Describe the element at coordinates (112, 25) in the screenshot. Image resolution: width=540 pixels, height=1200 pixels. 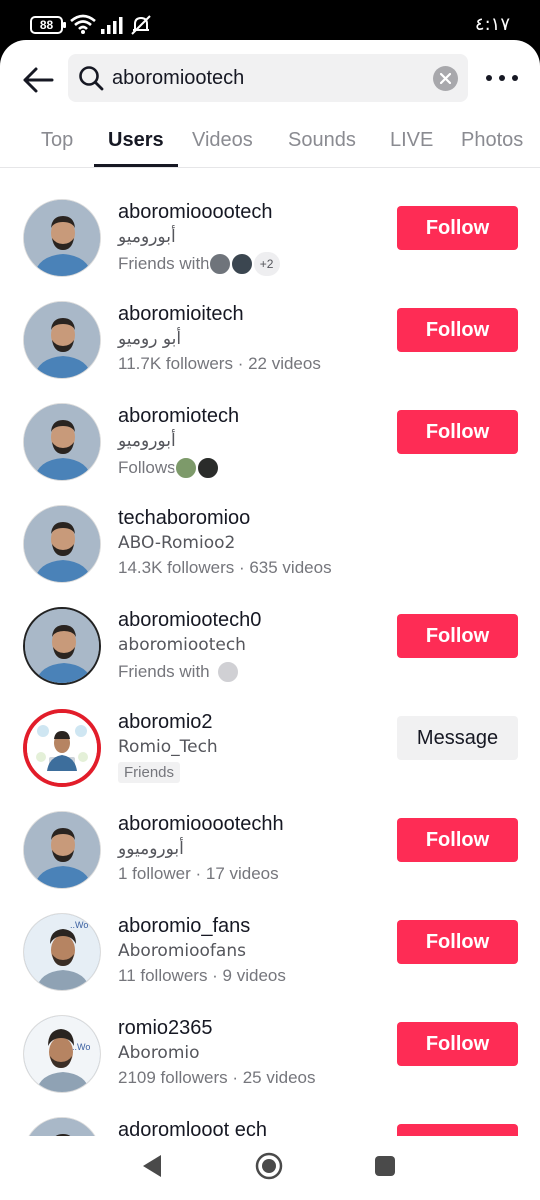
I see `signal-icon` at that location.